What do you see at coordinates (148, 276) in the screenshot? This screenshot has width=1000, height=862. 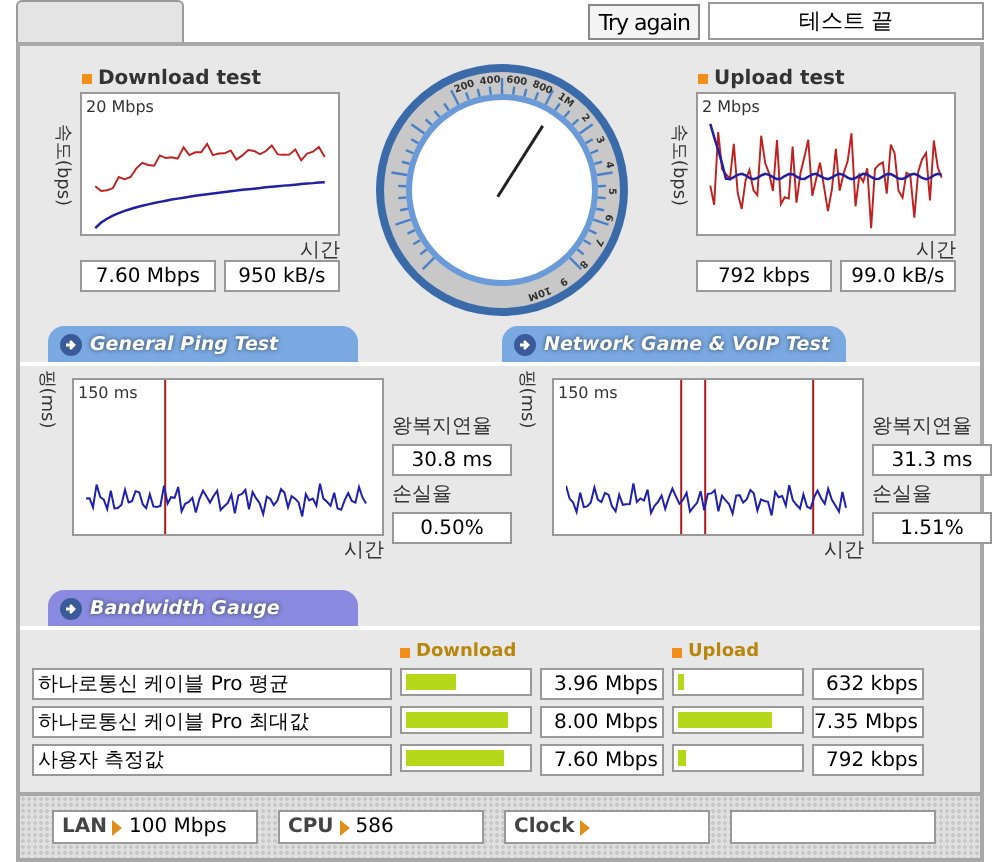 I see `speed-reading: 7.60 Mbps` at bounding box center [148, 276].